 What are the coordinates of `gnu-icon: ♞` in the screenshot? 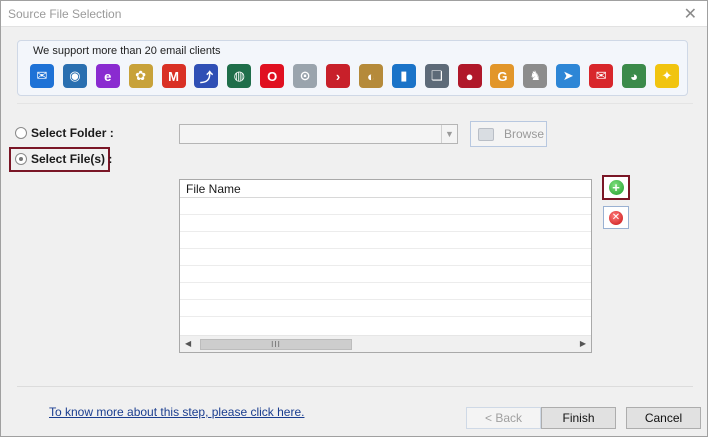 It's located at (535, 76).